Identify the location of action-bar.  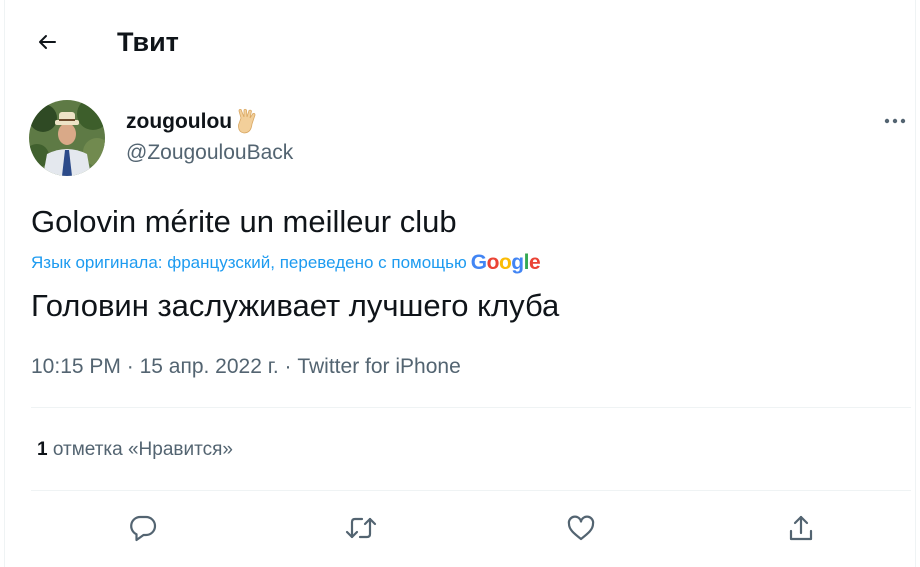
(471, 528).